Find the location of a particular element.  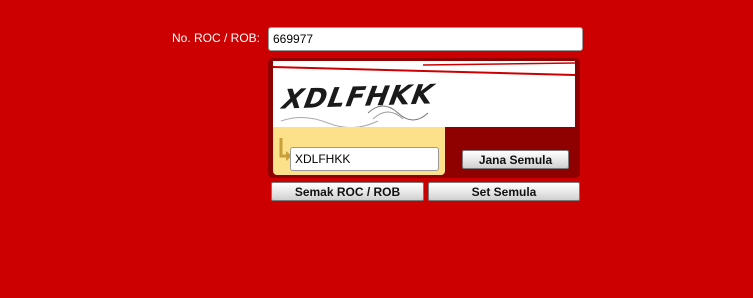

regenerate-captcha-button: Jana Semula is located at coordinates (515, 159).